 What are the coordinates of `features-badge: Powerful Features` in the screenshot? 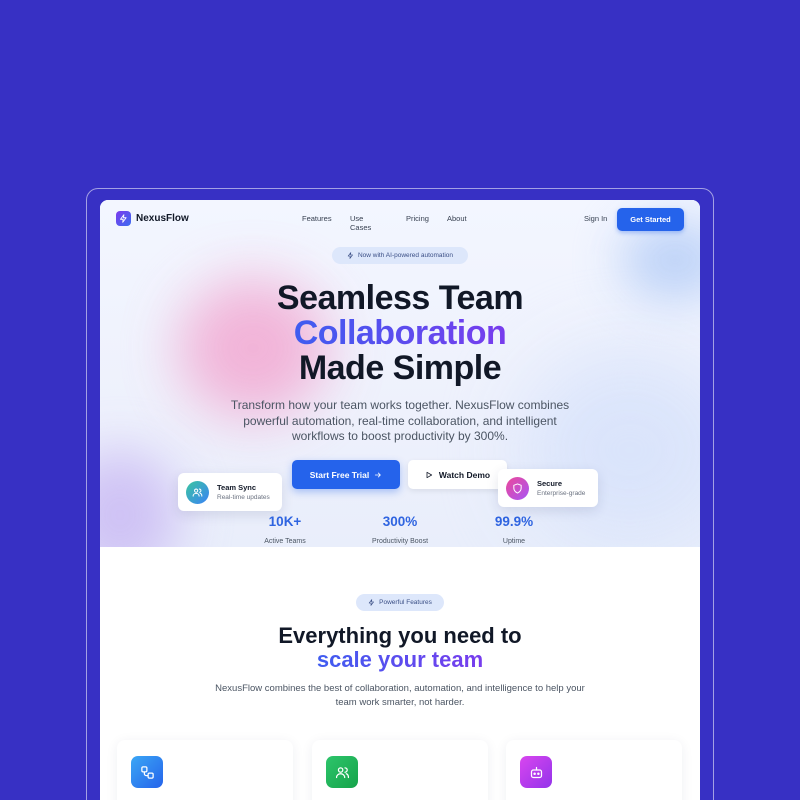 It's located at (400, 602).